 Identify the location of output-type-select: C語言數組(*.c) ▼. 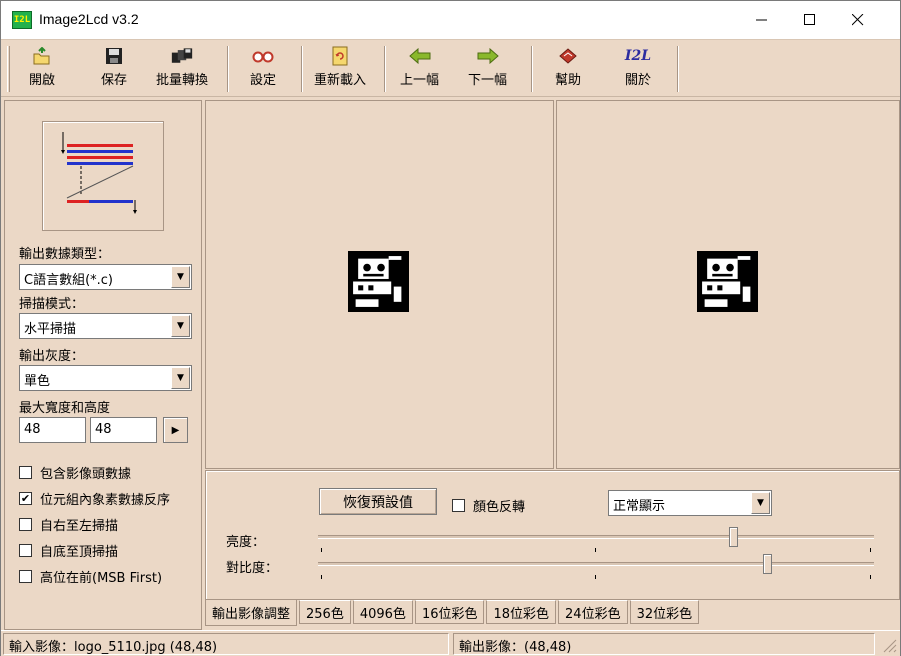
(105, 277).